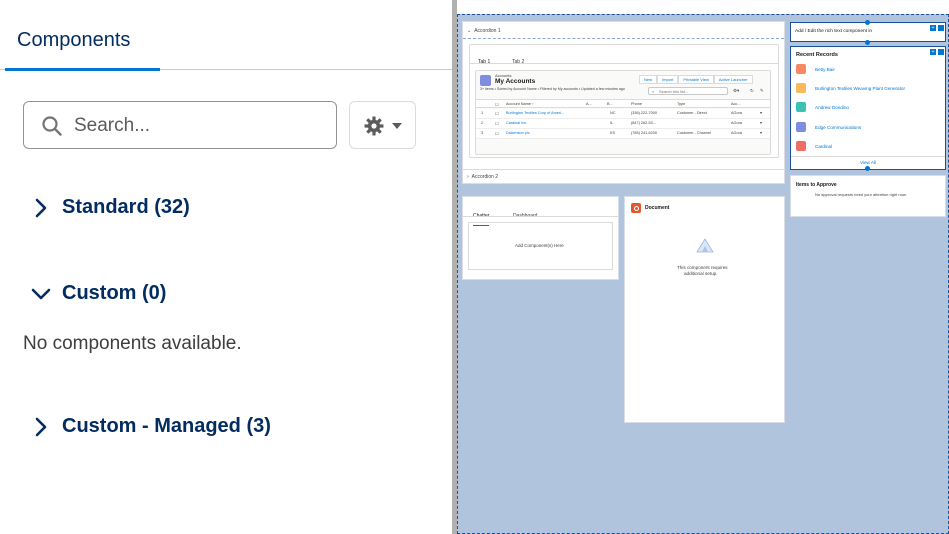 This screenshot has width=949, height=534. I want to click on tab-dashboard: Dashboard, so click(525, 213).